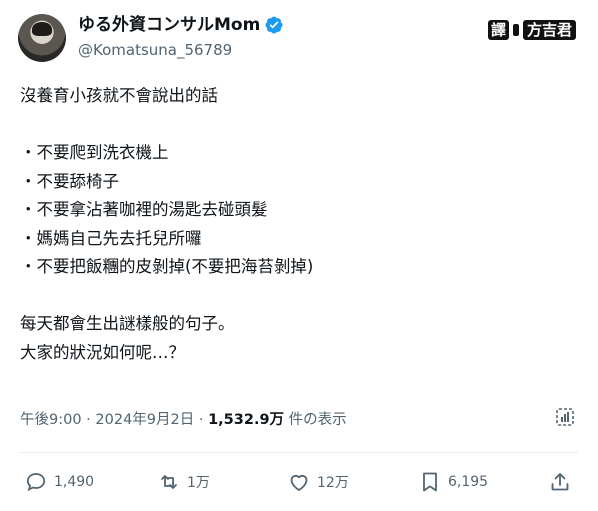  What do you see at coordinates (155, 50) in the screenshot?
I see `author-handle: @Komatsuna_56789` at bounding box center [155, 50].